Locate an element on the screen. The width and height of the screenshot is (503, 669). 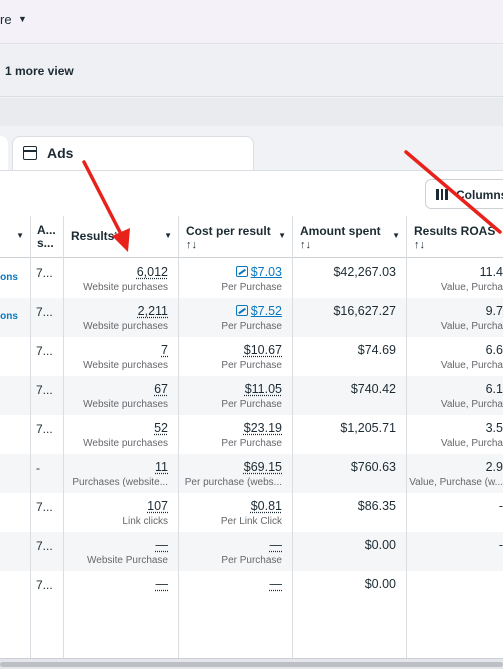
more-views-link: 1 more view is located at coordinates (39, 71).